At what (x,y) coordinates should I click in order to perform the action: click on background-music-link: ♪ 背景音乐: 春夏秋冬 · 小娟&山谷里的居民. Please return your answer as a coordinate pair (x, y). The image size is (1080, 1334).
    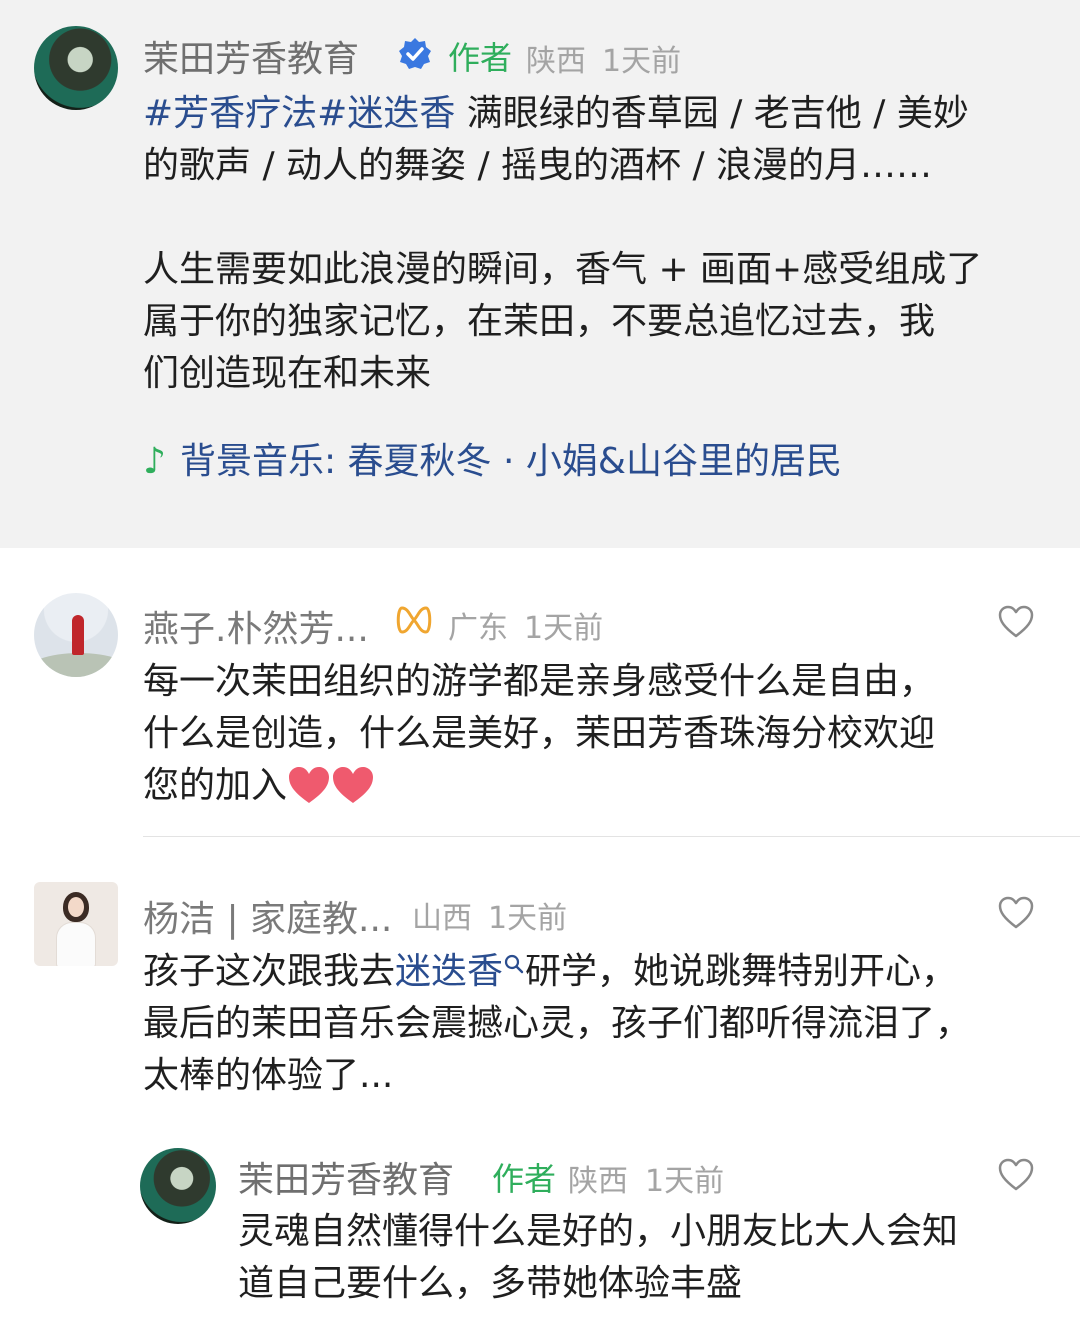
    Looking at the image, I should click on (492, 458).